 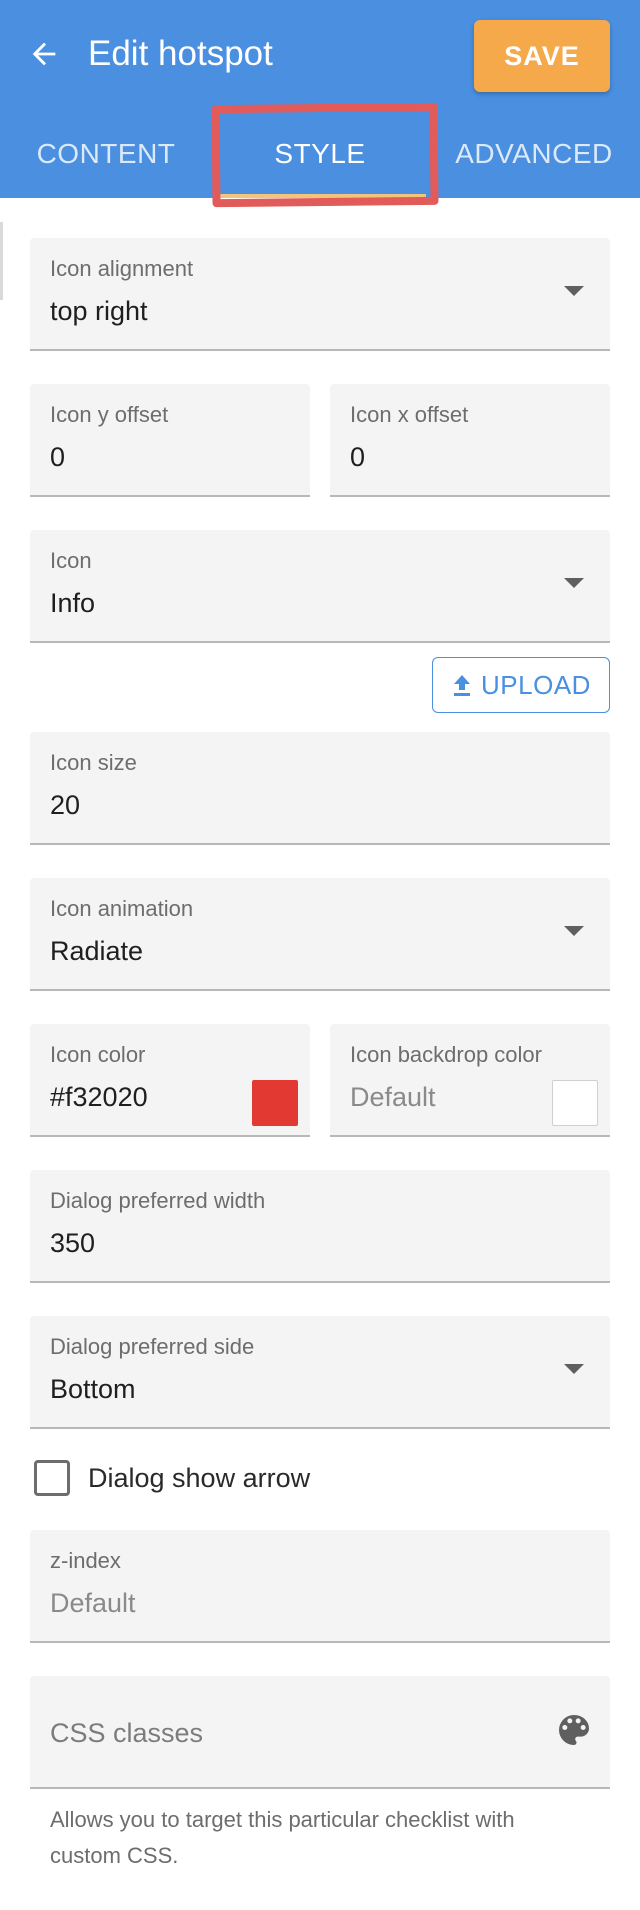 What do you see at coordinates (180, 53) in the screenshot?
I see `page-title: Edit hotspot` at bounding box center [180, 53].